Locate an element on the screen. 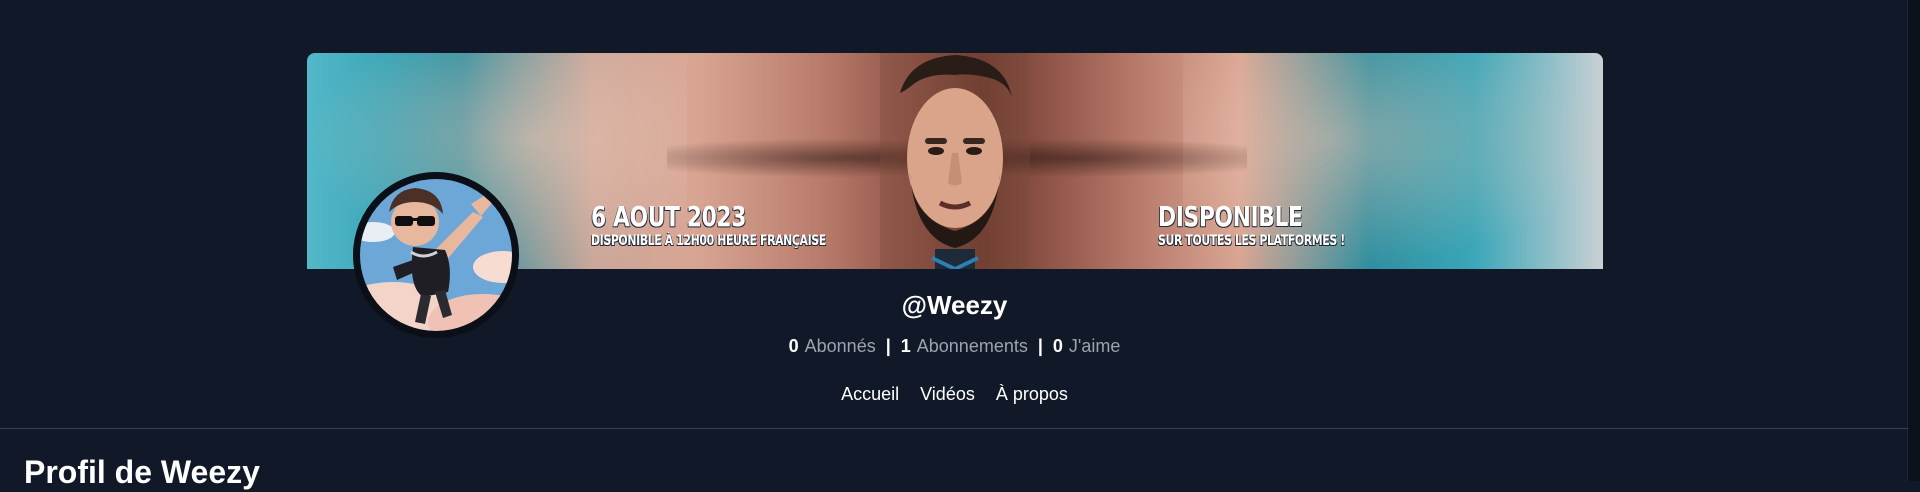 This screenshot has height=492, width=1920. nav-item-videos: Vidéos is located at coordinates (947, 394).